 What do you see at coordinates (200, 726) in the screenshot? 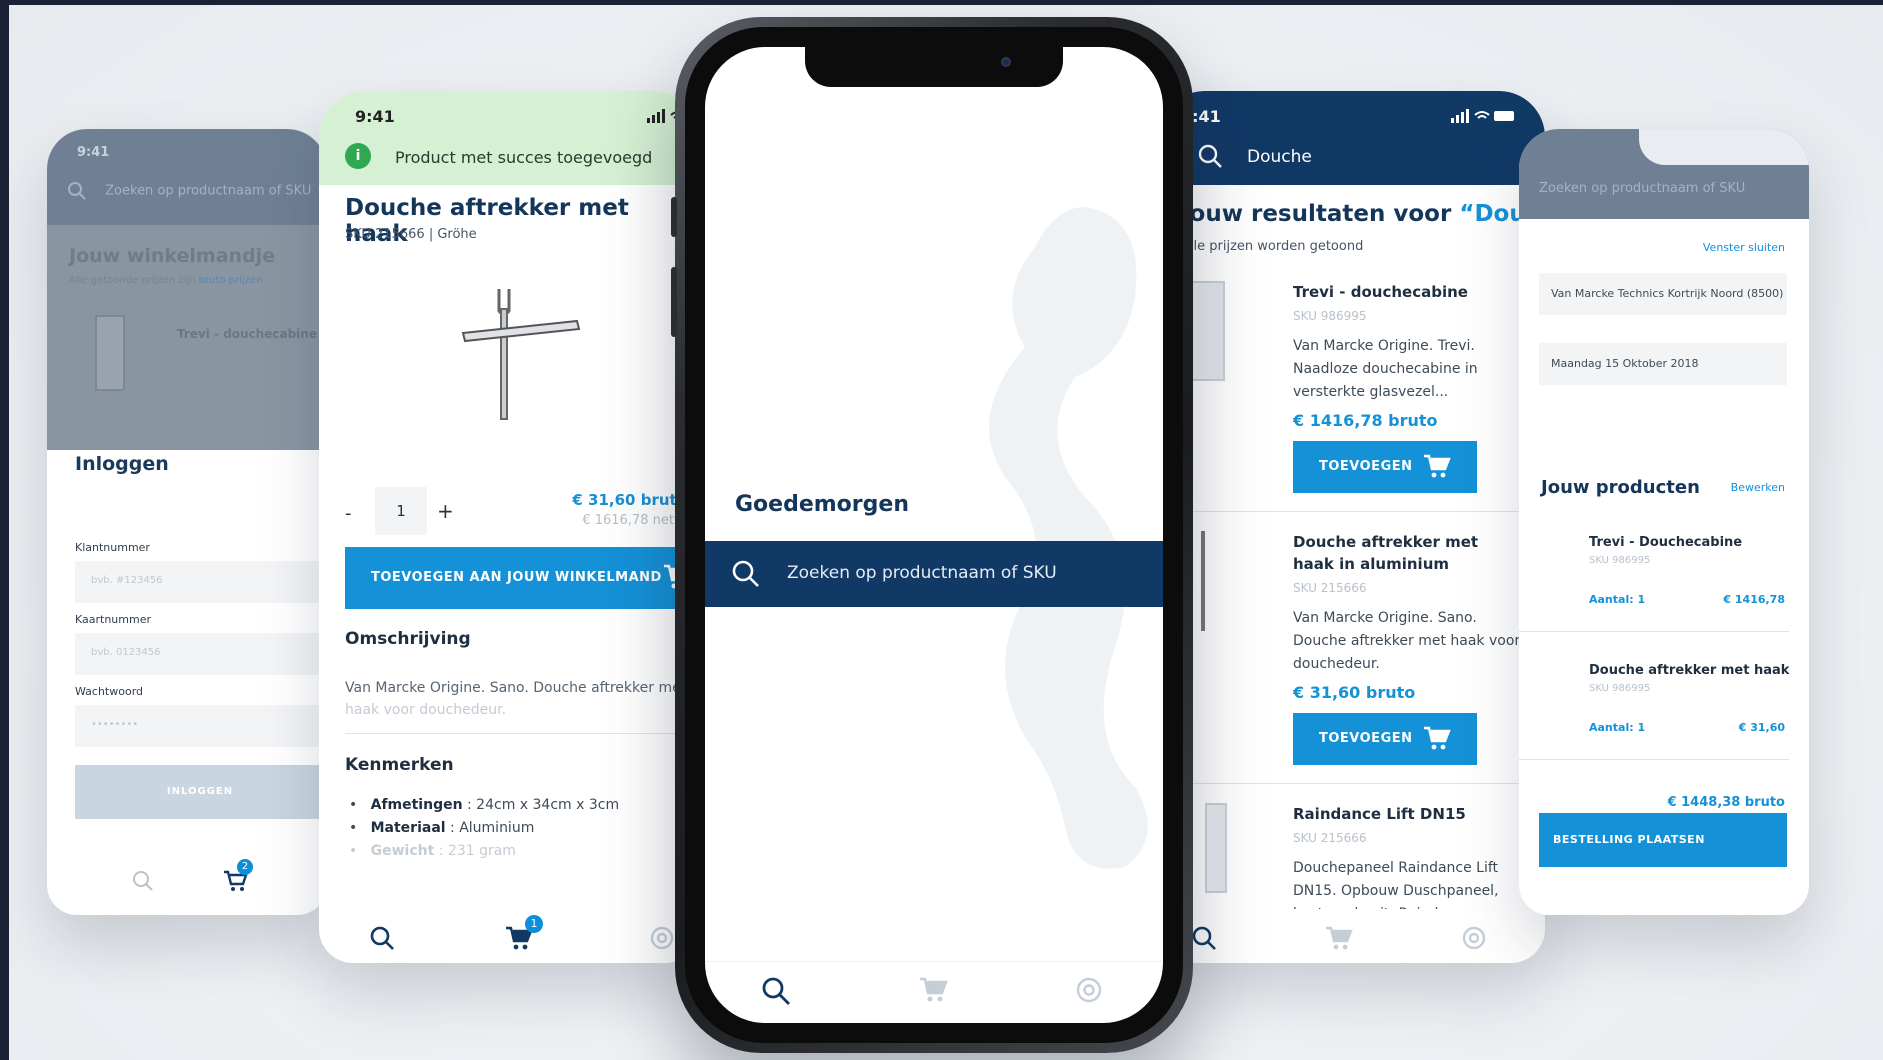
I see `wachtwoord-field: ••••••••` at bounding box center [200, 726].